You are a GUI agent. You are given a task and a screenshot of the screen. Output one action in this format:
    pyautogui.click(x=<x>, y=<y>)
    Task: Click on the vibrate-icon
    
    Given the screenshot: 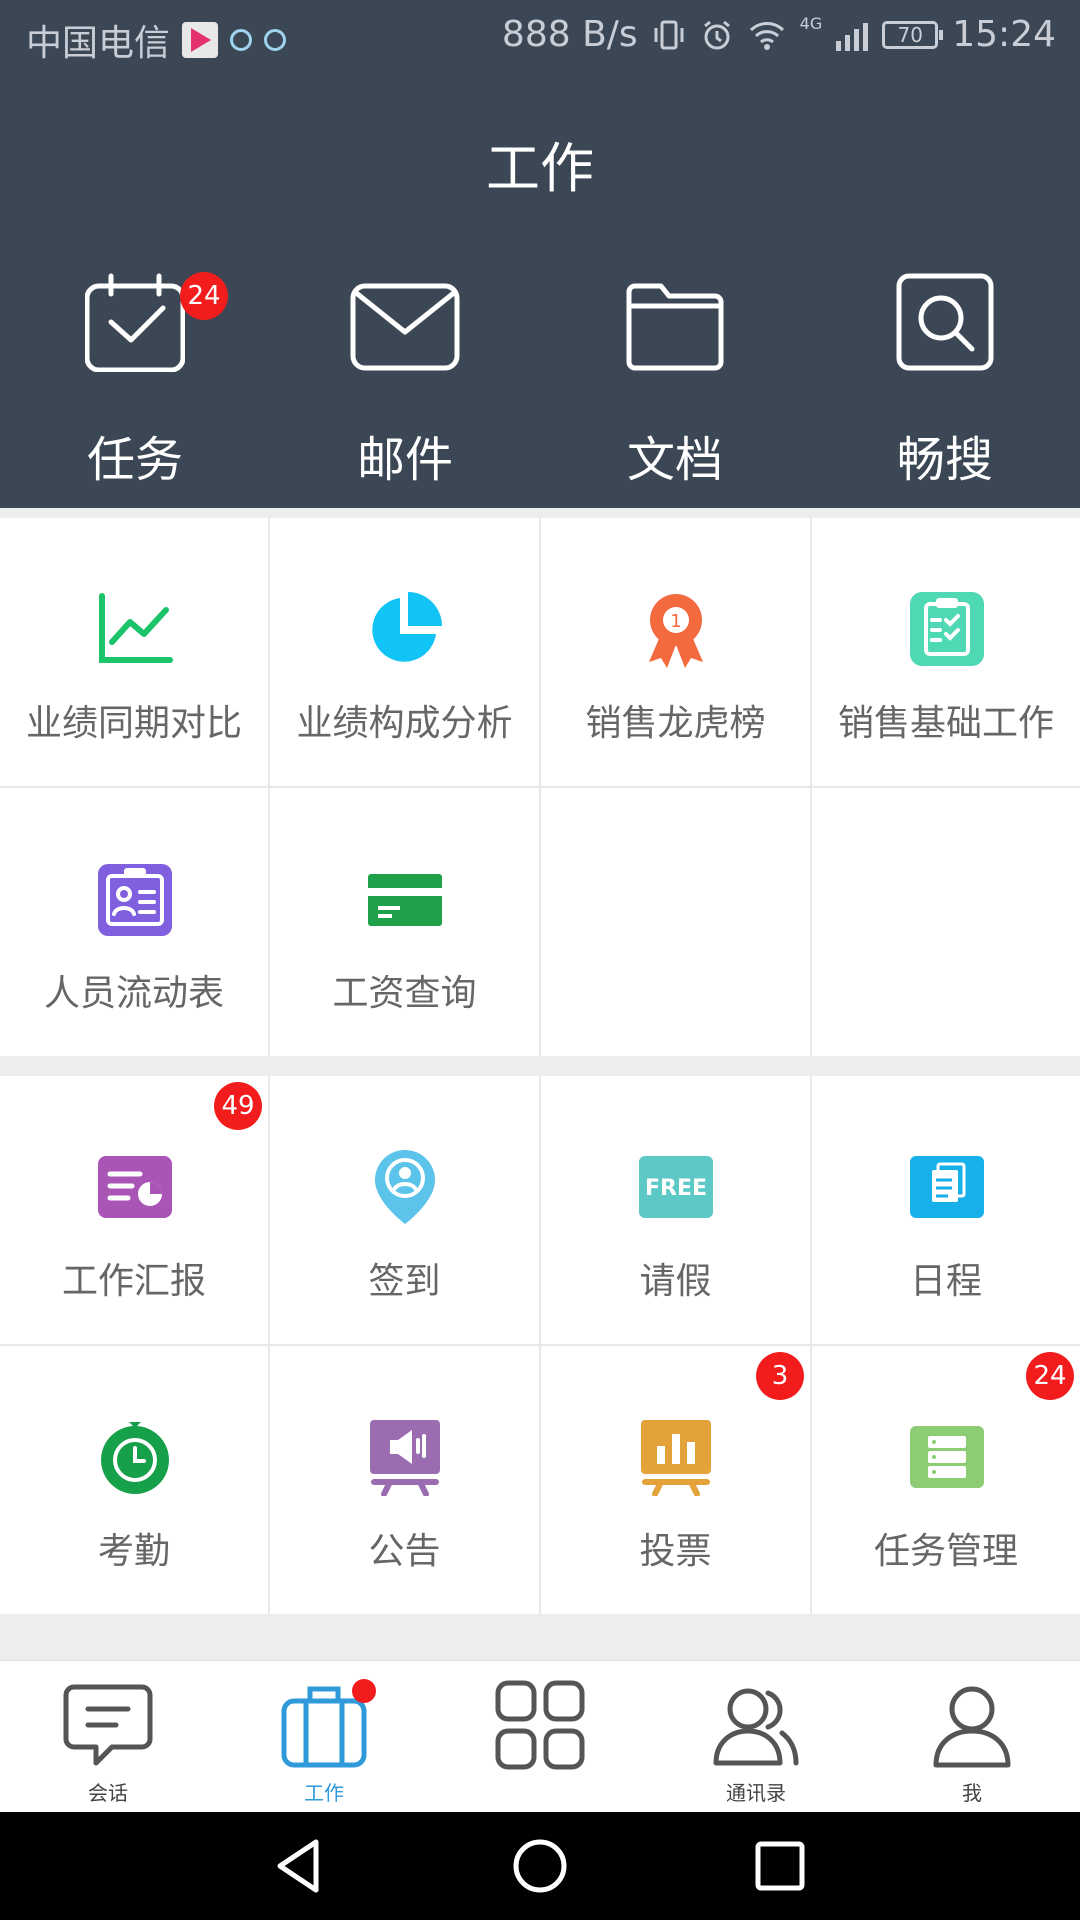 What is the action you would take?
    pyautogui.click(x=669, y=34)
    